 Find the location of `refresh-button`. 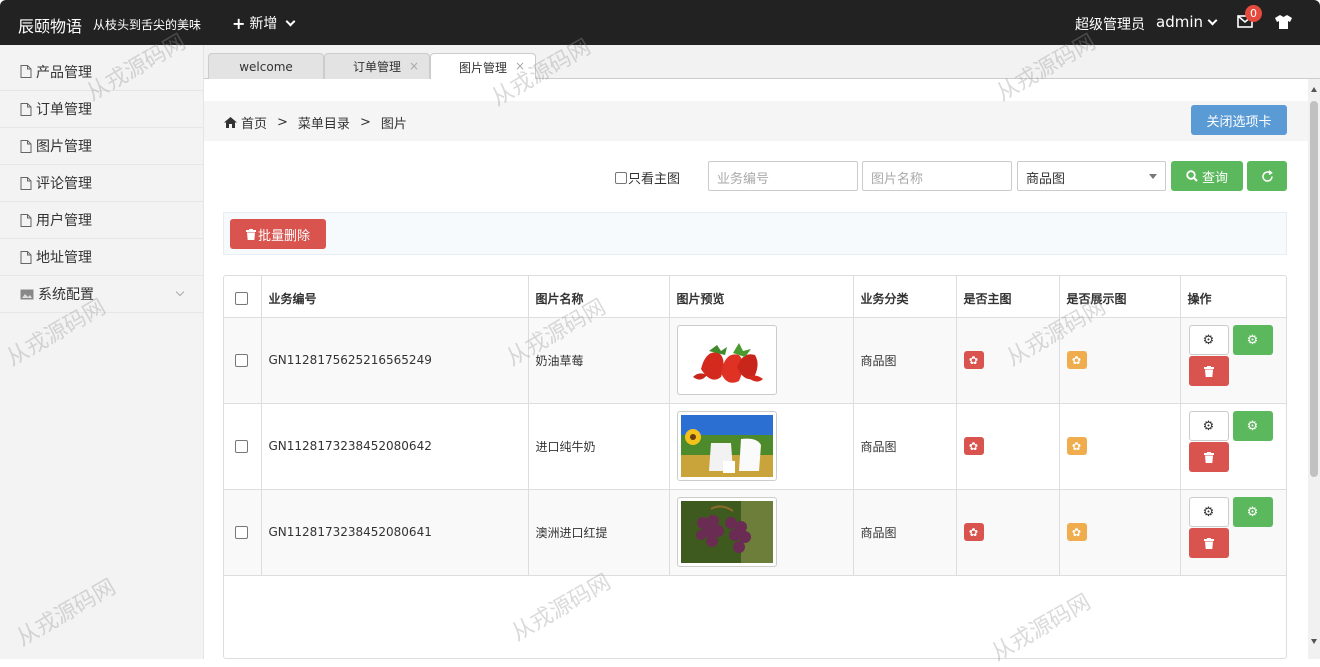

refresh-button is located at coordinates (1267, 176).